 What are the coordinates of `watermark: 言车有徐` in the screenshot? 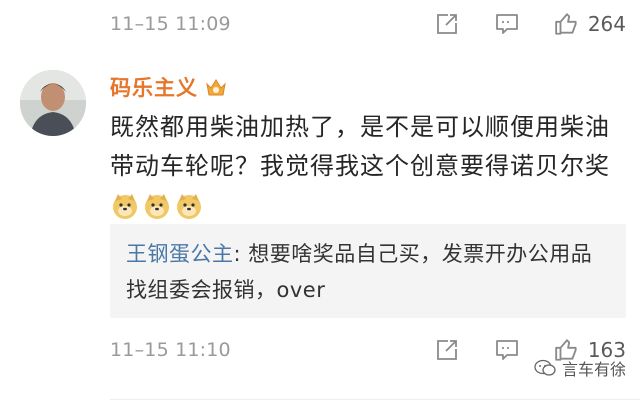 It's located at (580, 368).